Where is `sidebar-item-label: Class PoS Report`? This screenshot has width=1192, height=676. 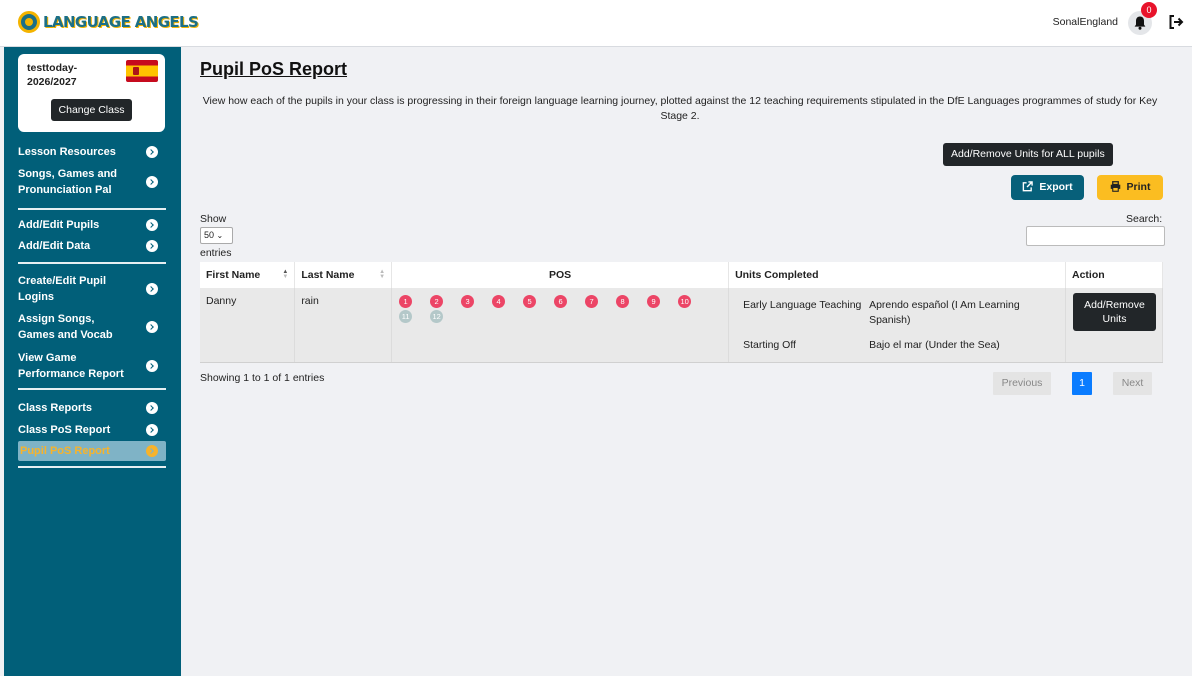
sidebar-item-label: Class PoS Report is located at coordinates (64, 430).